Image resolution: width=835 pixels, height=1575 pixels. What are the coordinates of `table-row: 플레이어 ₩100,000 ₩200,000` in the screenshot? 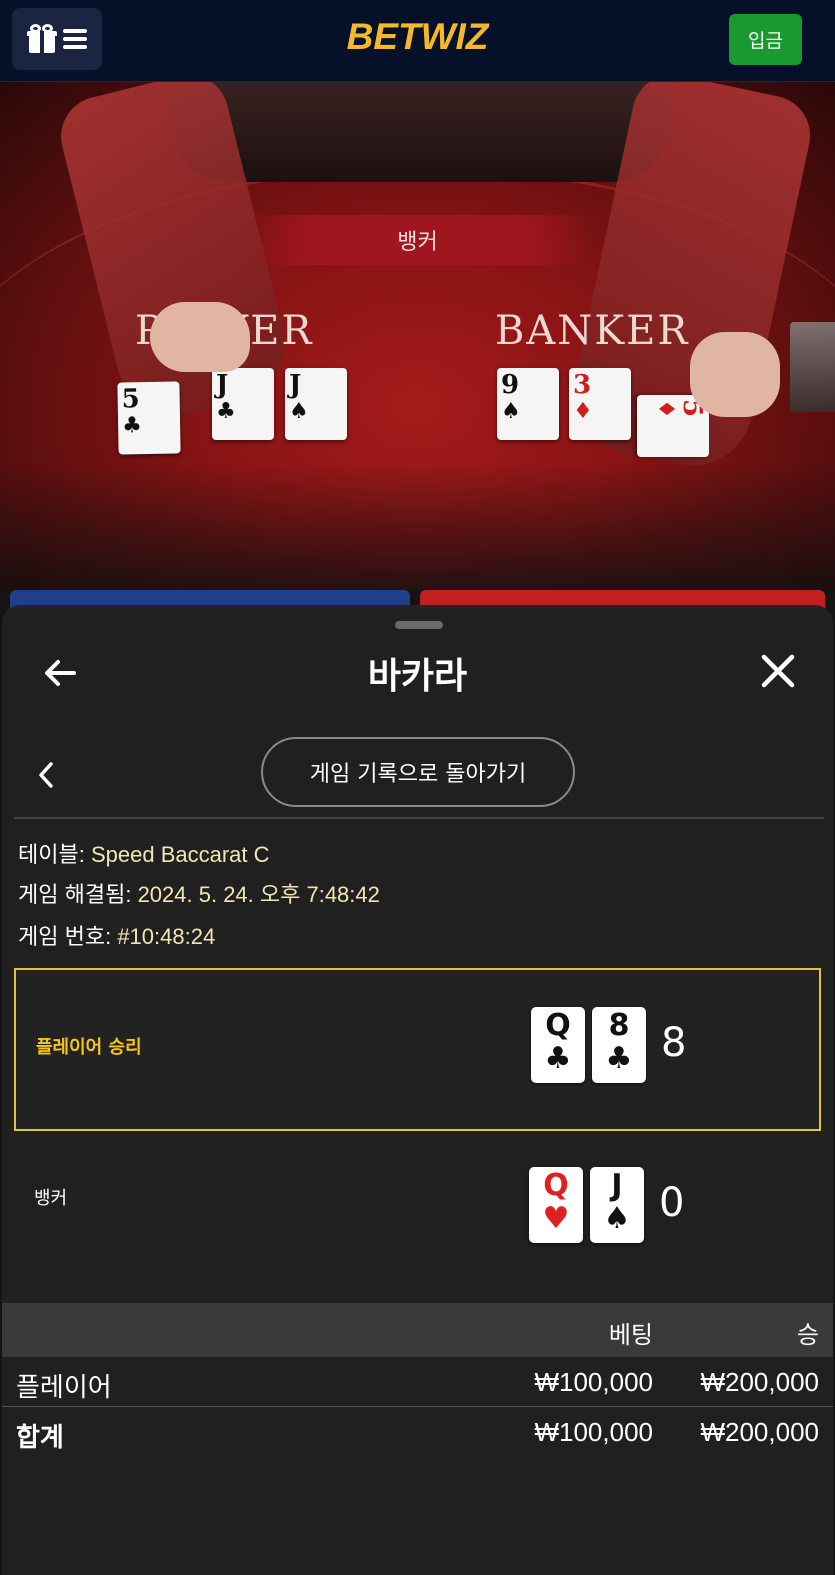 It's located at (417, 1383).